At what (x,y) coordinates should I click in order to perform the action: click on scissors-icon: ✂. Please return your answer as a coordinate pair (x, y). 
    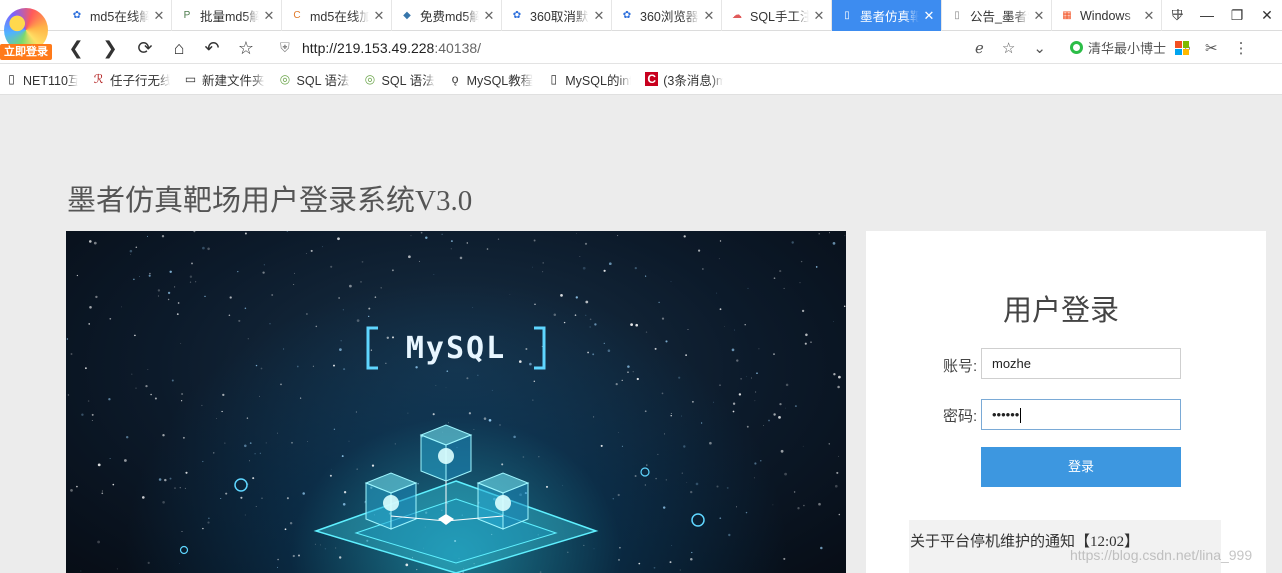
    Looking at the image, I should click on (1211, 48).